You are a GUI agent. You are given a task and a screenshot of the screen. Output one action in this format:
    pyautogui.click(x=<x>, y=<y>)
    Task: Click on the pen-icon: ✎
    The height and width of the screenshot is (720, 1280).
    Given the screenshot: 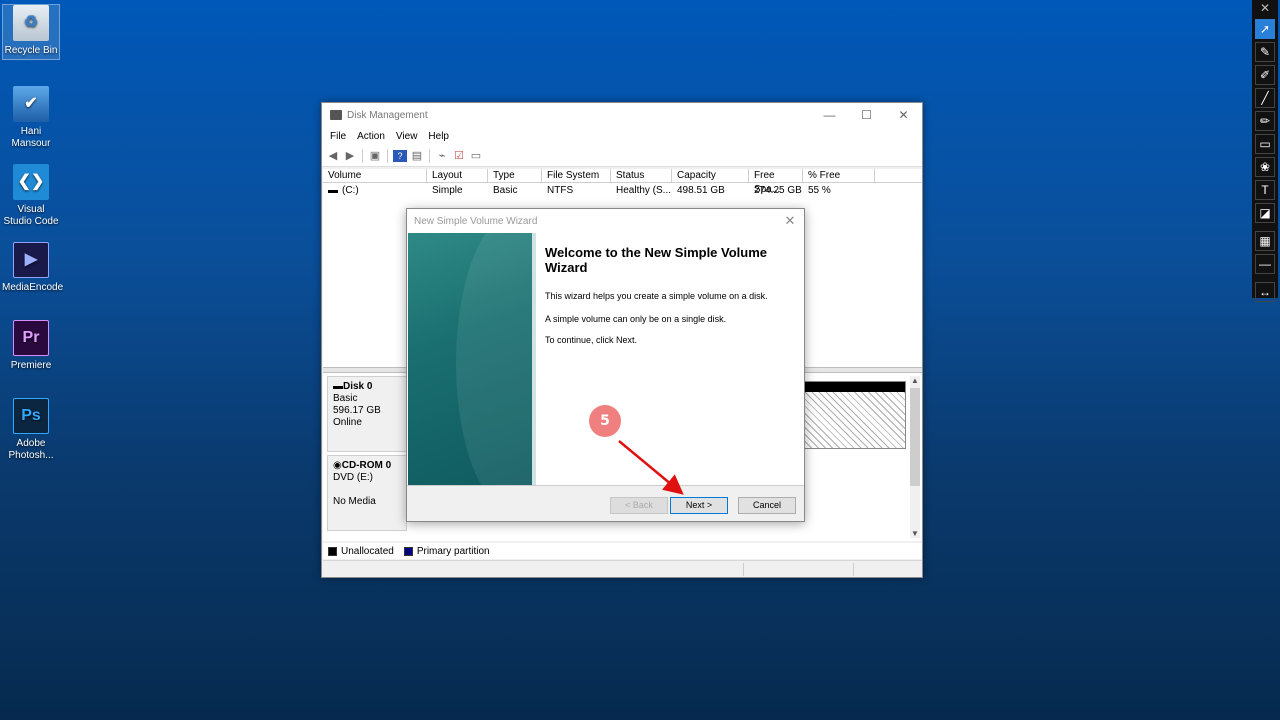 What is the action you would take?
    pyautogui.click(x=1265, y=52)
    